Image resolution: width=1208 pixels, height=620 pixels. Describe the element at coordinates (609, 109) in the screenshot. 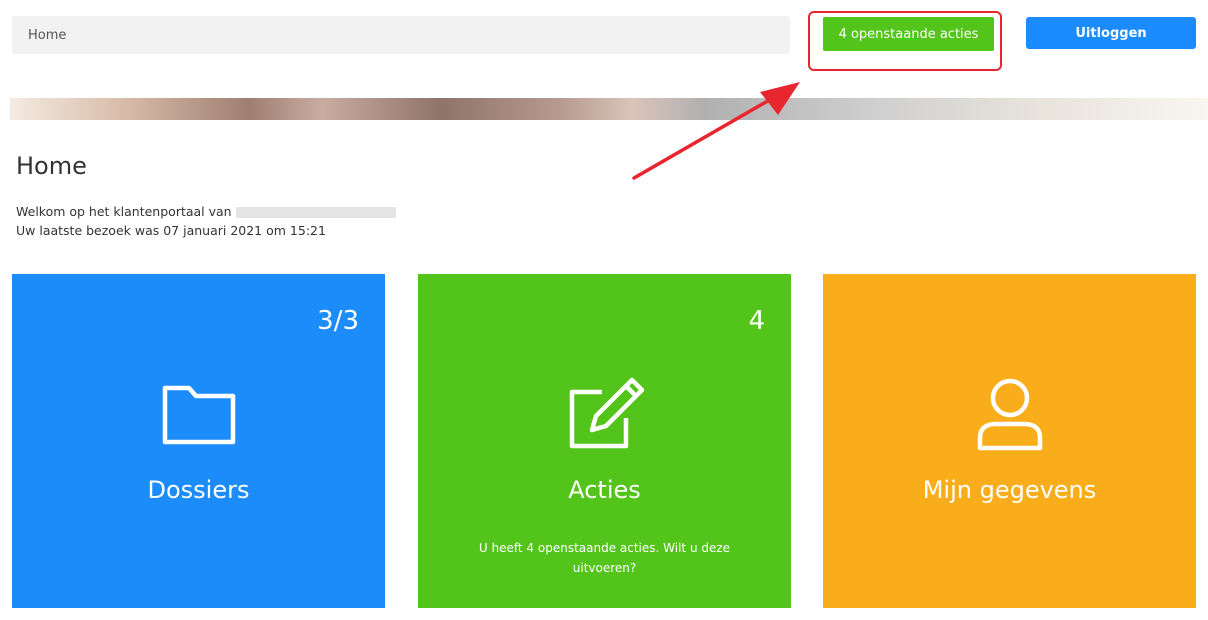

I see `header-banner-image` at that location.